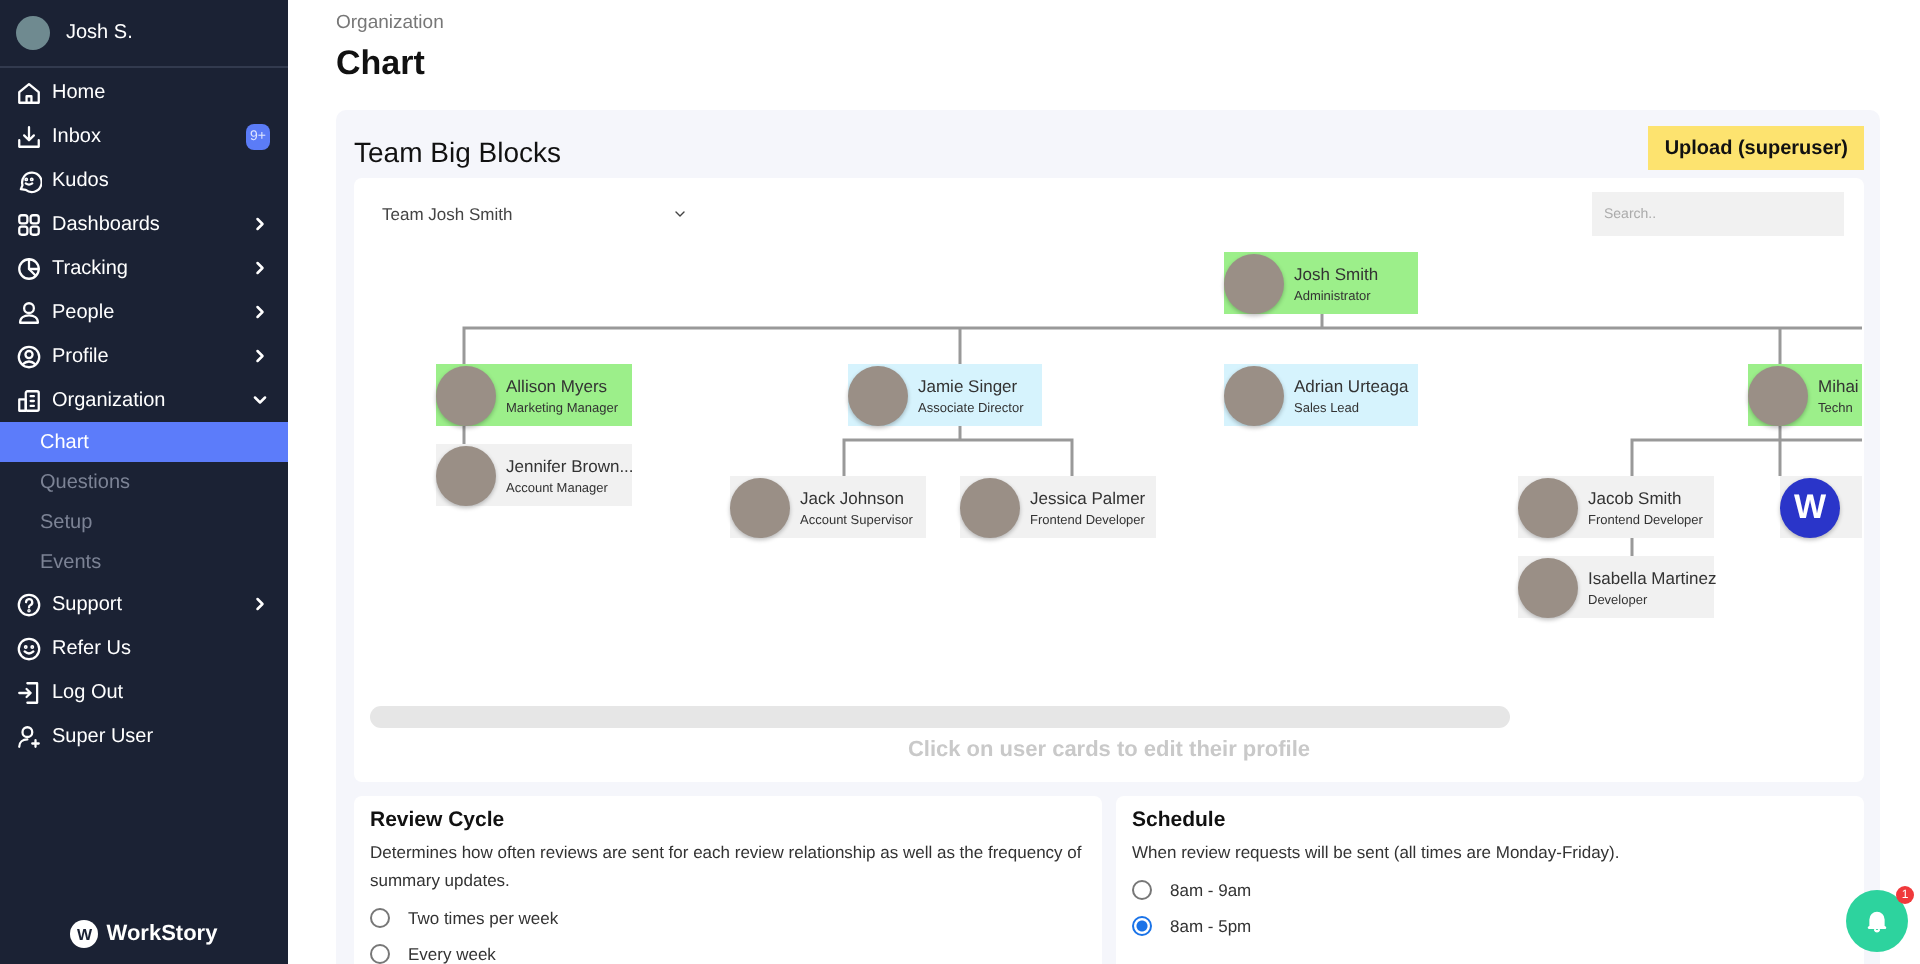  I want to click on grid-icon, so click(29, 224).